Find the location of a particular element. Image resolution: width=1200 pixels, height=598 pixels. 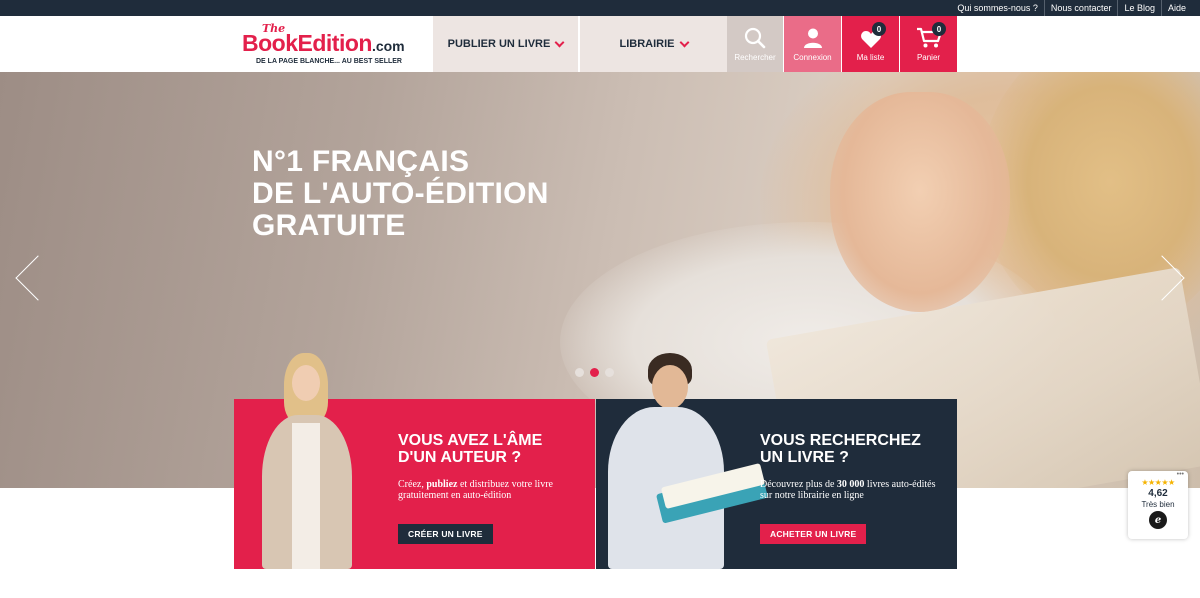

logo-tagline: DE LA PAGE BLANCHE... AU BEST SELLER is located at coordinates (329, 61).